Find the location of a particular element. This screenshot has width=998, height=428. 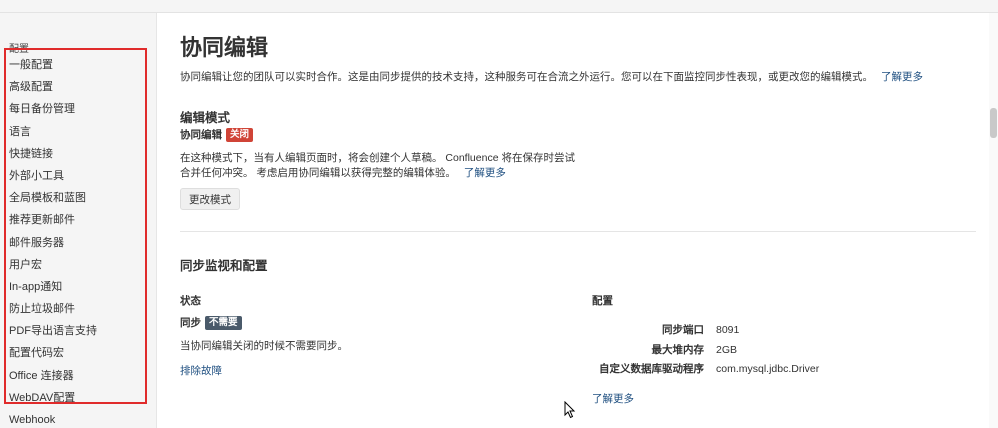

config-heading: 配置 is located at coordinates (602, 301).